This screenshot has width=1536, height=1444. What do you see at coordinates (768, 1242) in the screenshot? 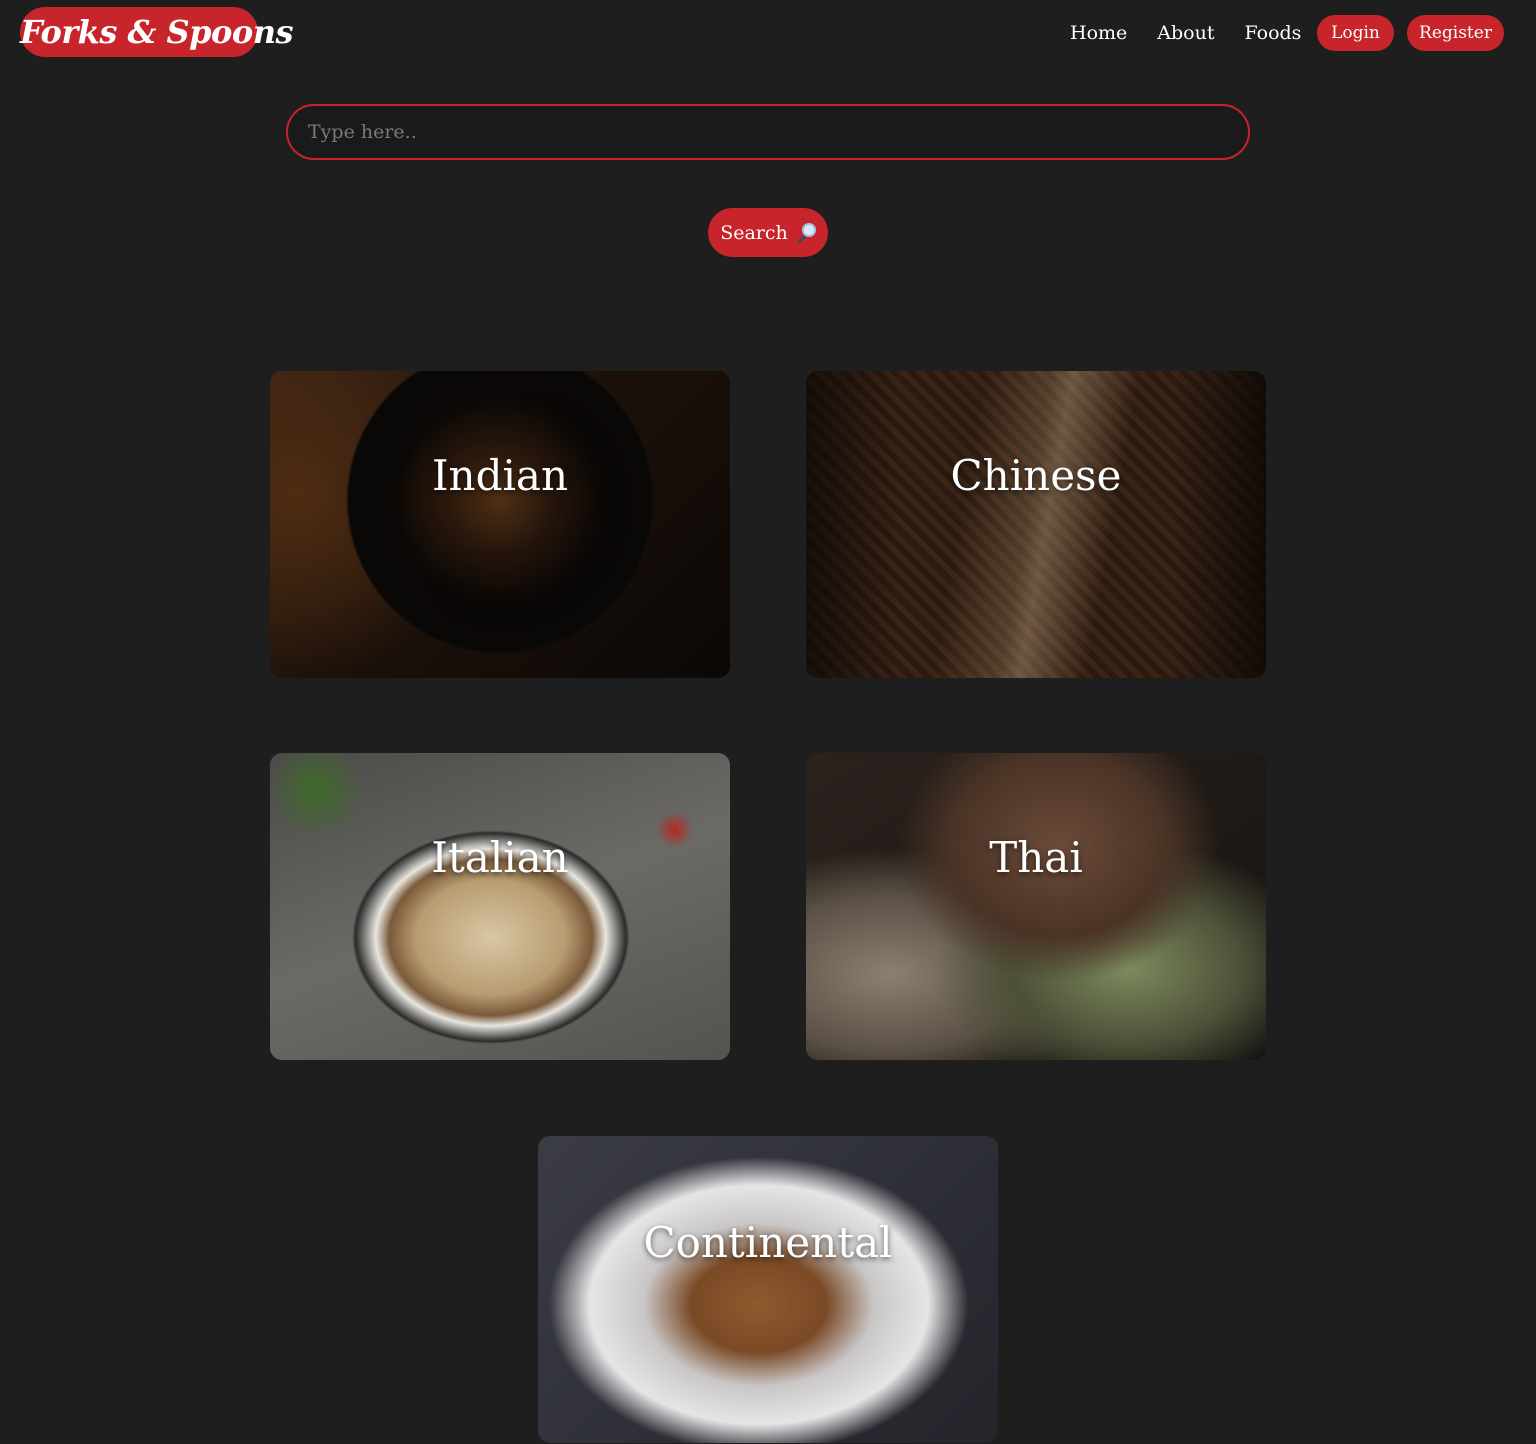
I see `category-title: Continental` at bounding box center [768, 1242].